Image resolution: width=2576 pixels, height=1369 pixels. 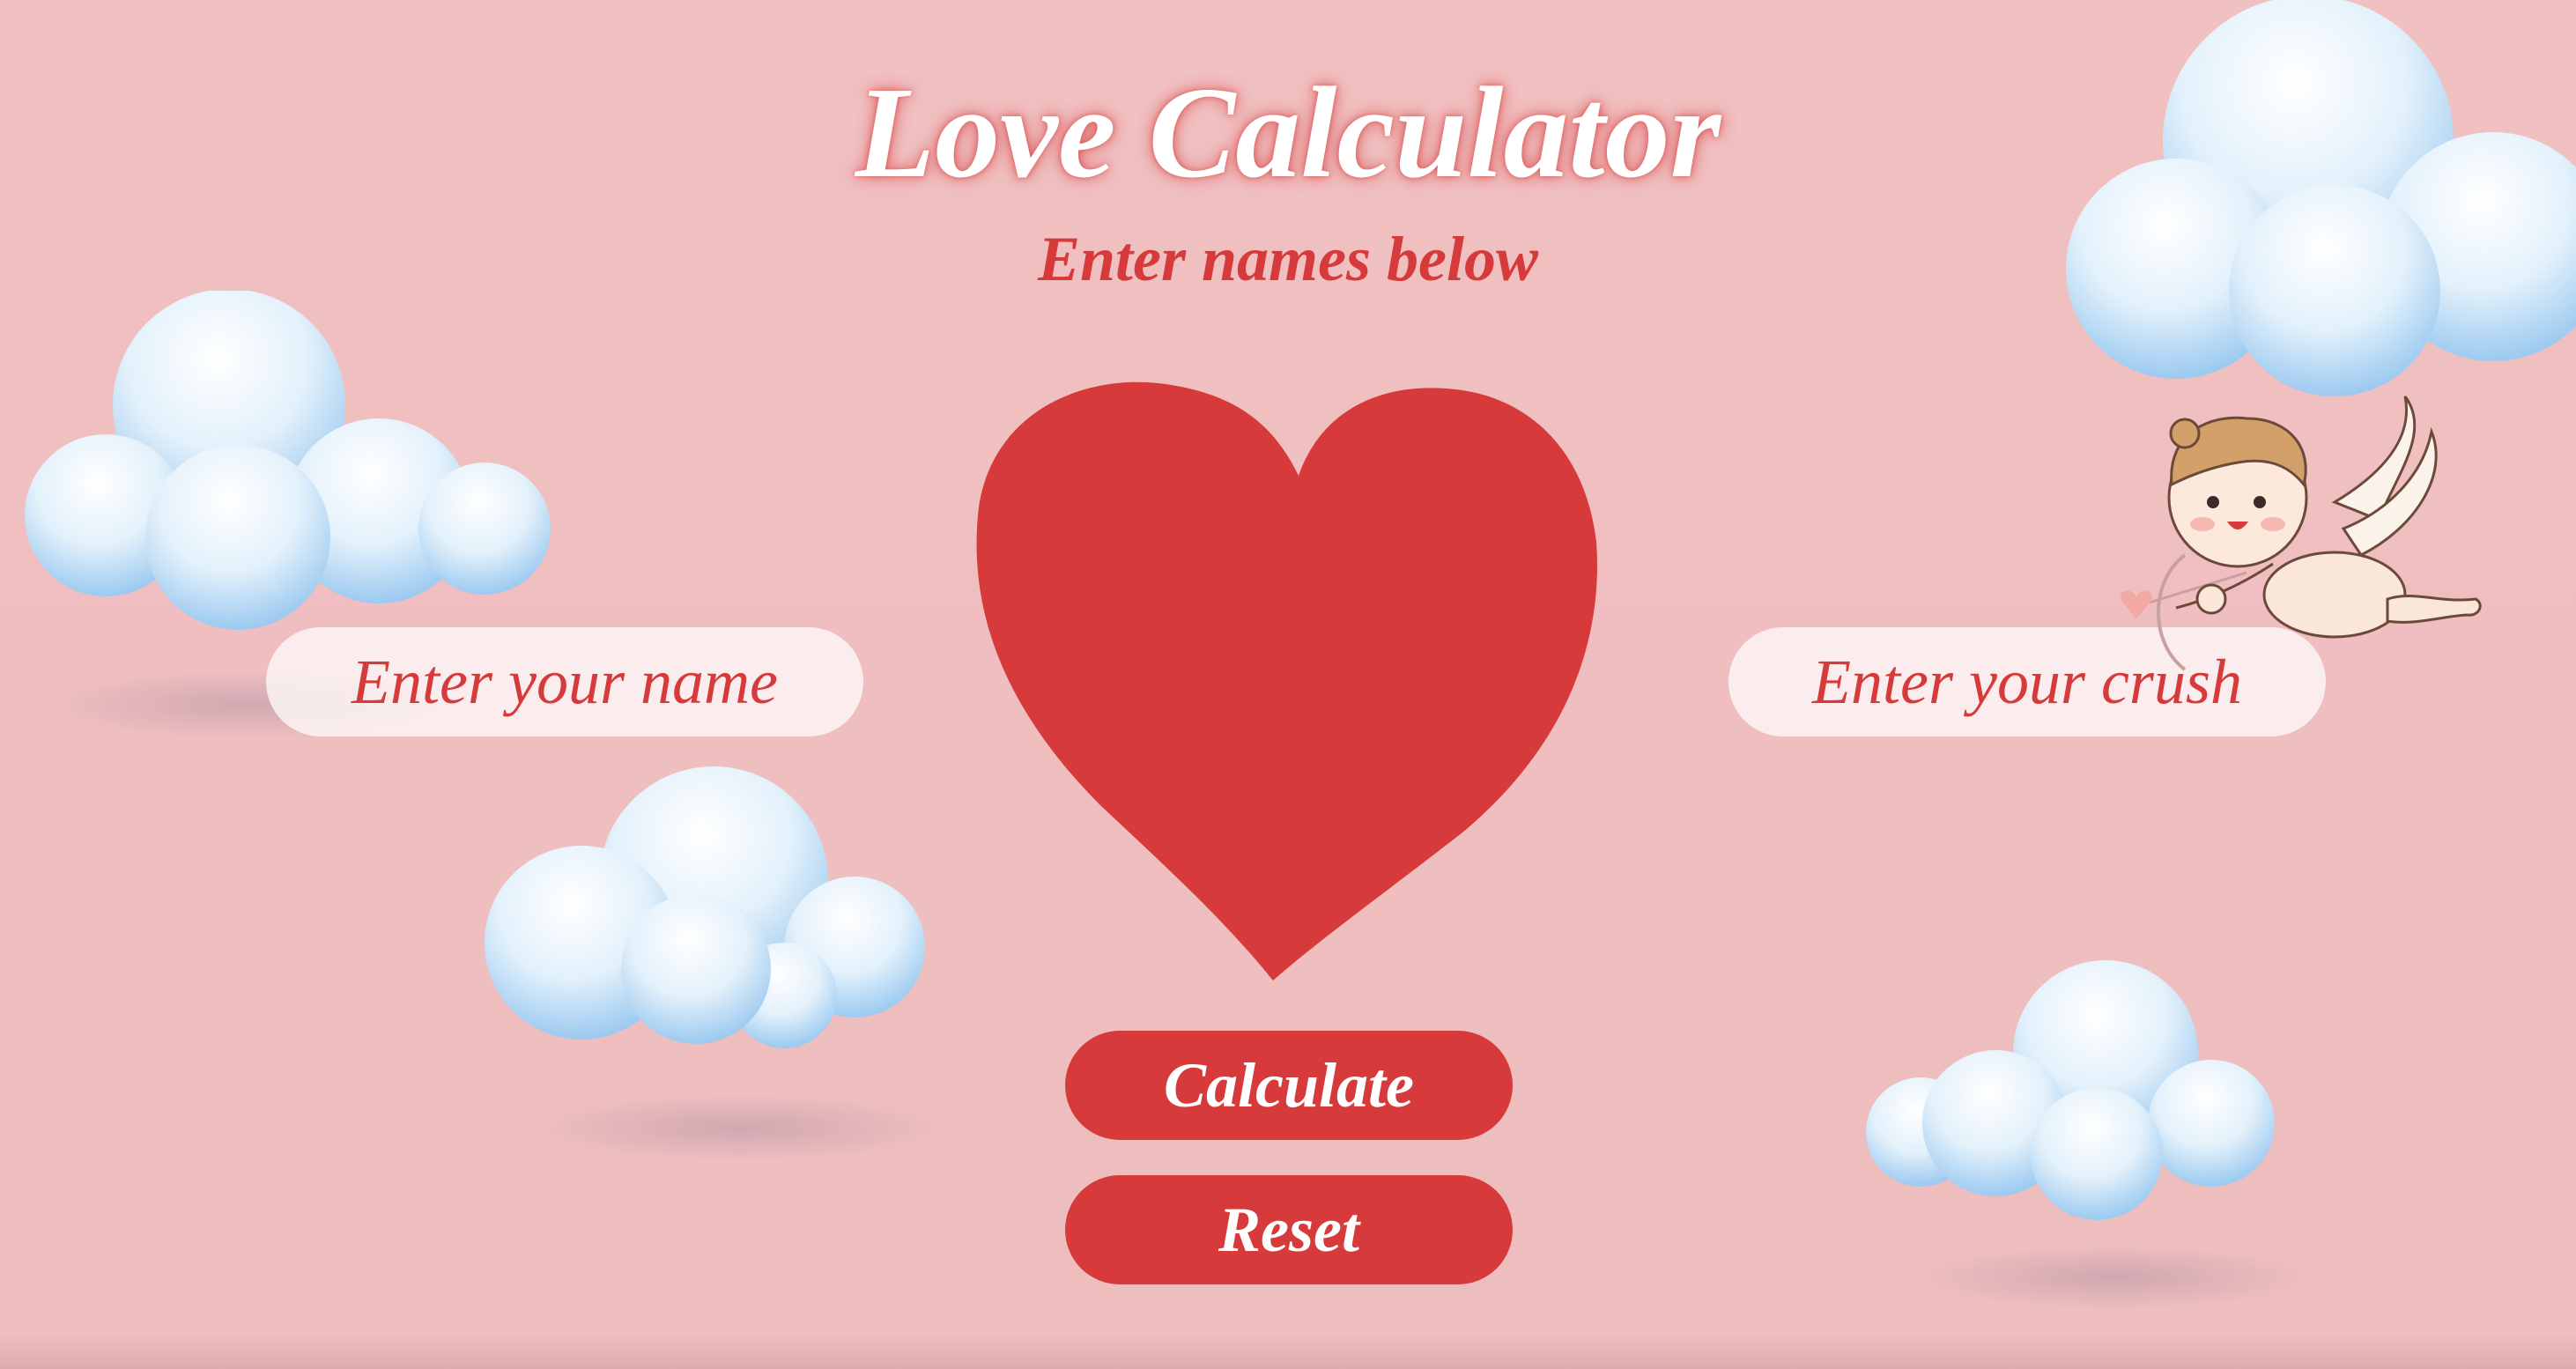 I want to click on calculate-button: Calculate, so click(x=1289, y=1085).